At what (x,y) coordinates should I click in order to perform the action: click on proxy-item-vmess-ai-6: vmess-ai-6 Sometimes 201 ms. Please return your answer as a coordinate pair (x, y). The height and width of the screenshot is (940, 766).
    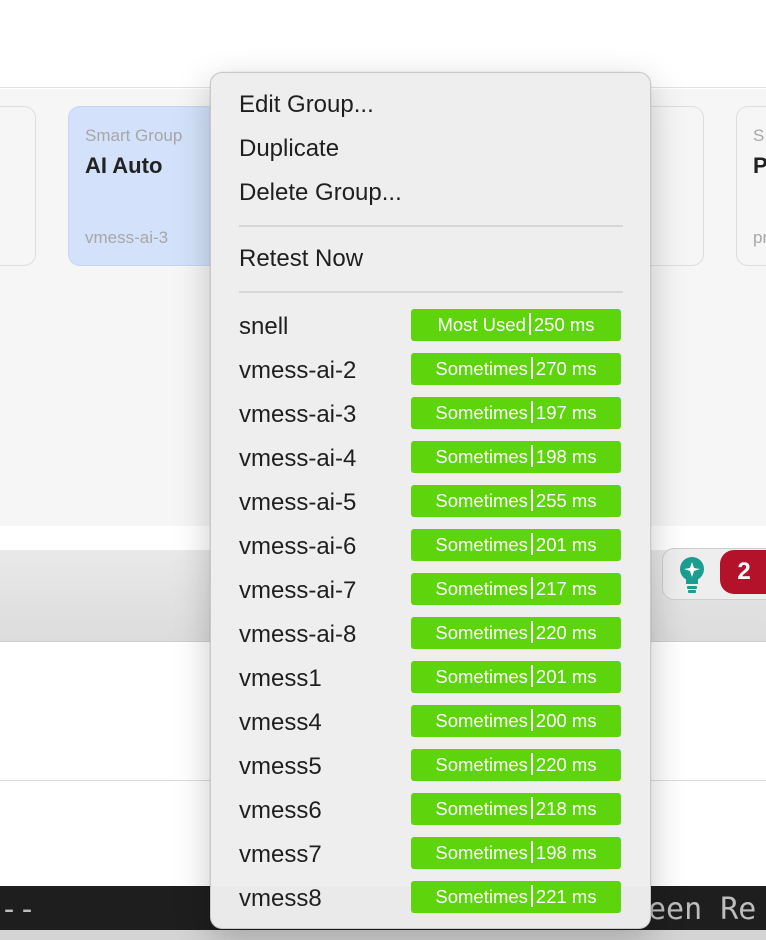
    Looking at the image, I should click on (431, 551).